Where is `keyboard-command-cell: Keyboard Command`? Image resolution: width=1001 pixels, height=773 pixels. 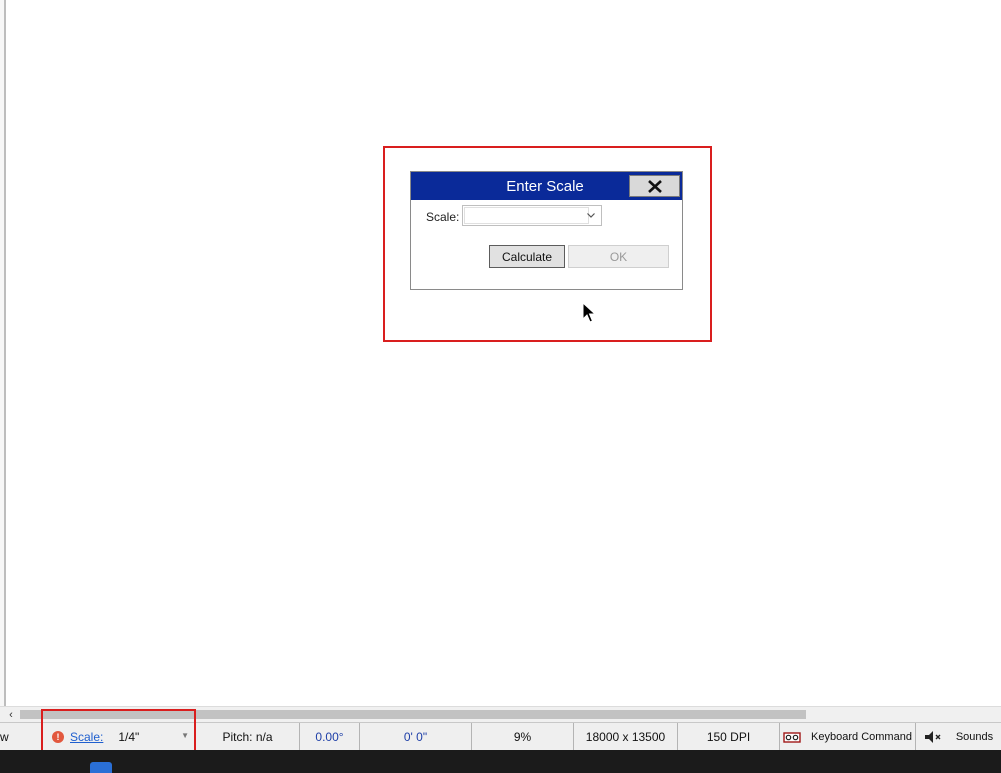
keyboard-command-cell: Keyboard Command is located at coordinates (848, 737).